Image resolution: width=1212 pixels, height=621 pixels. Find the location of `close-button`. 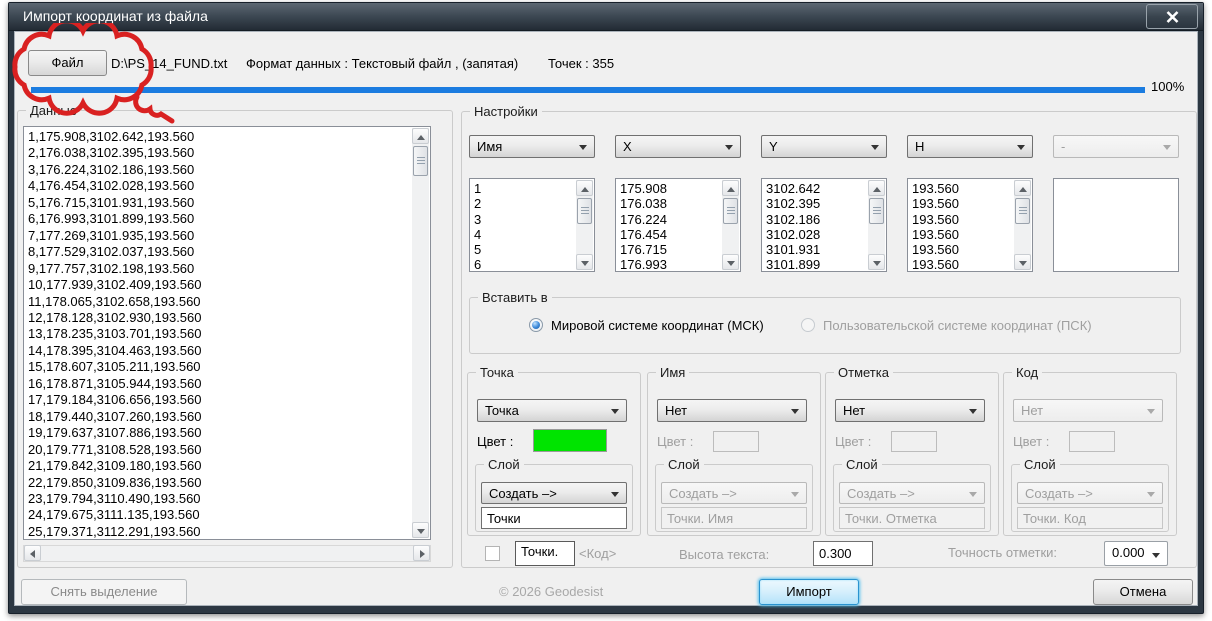

close-button is located at coordinates (1172, 16).